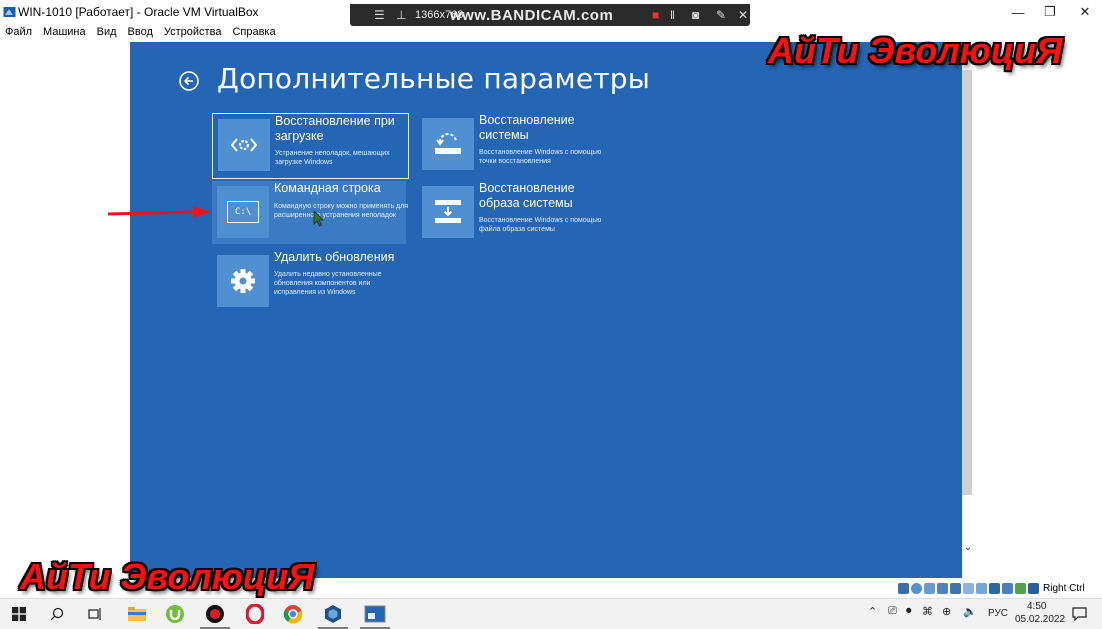  I want to click on annotation-arrow-icon, so click(159, 212).